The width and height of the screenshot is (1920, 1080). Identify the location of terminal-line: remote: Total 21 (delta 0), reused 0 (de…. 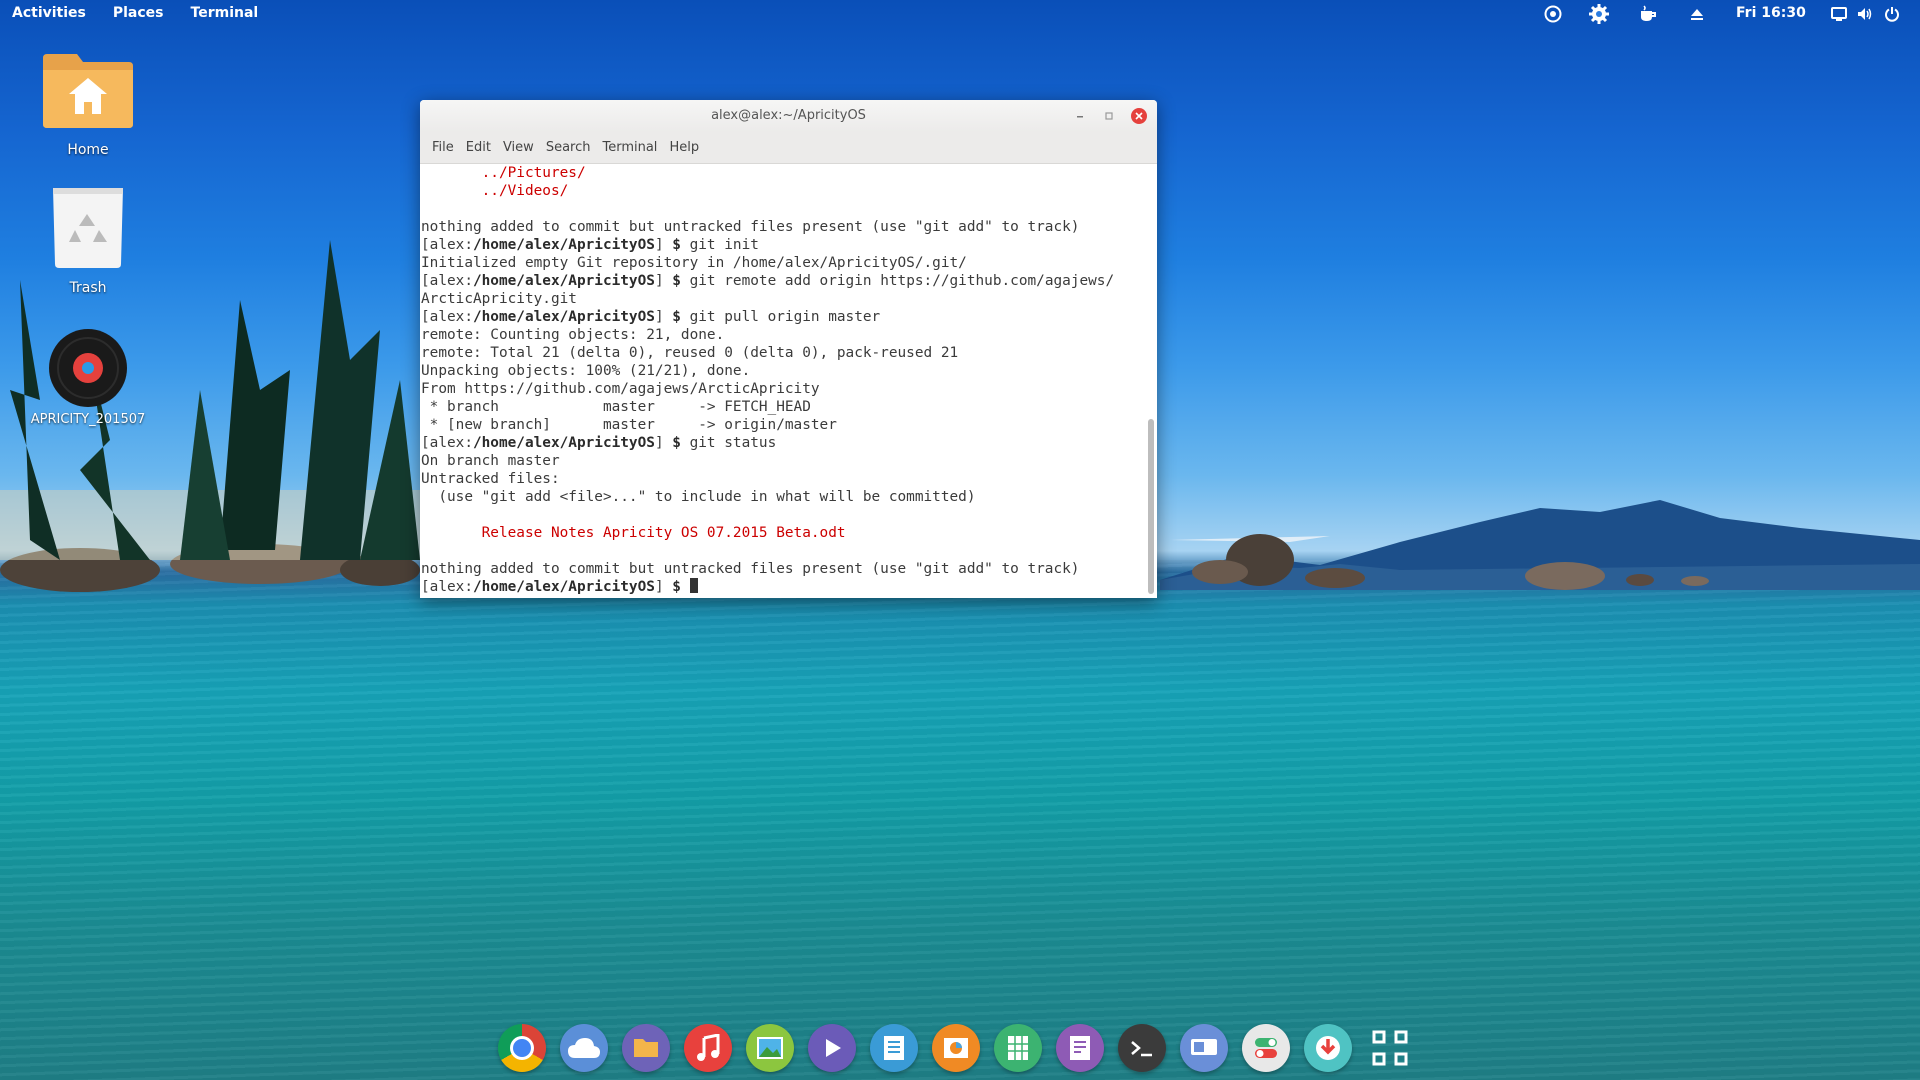
(690, 353).